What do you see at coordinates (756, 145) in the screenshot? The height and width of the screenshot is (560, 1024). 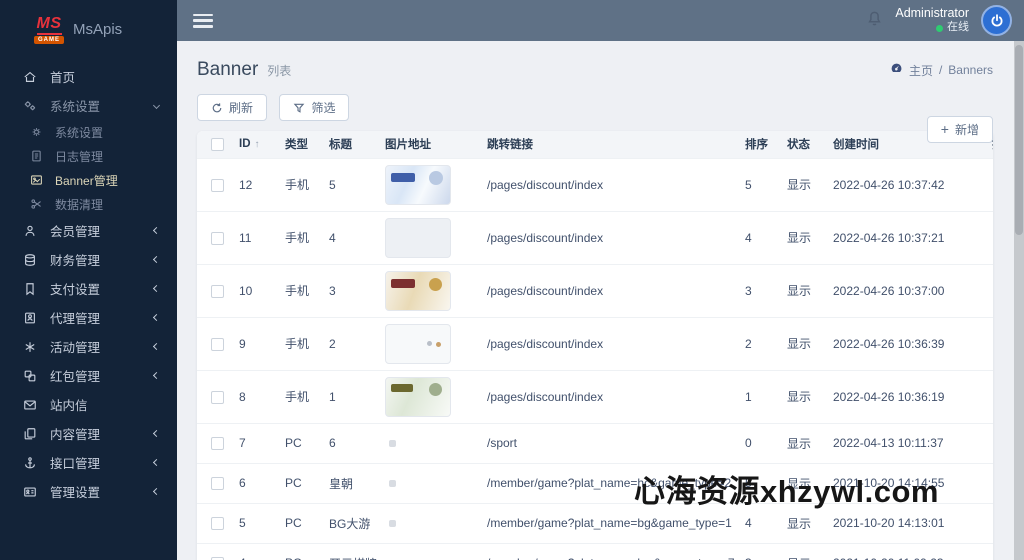 I see `column-header-sort: 排序` at bounding box center [756, 145].